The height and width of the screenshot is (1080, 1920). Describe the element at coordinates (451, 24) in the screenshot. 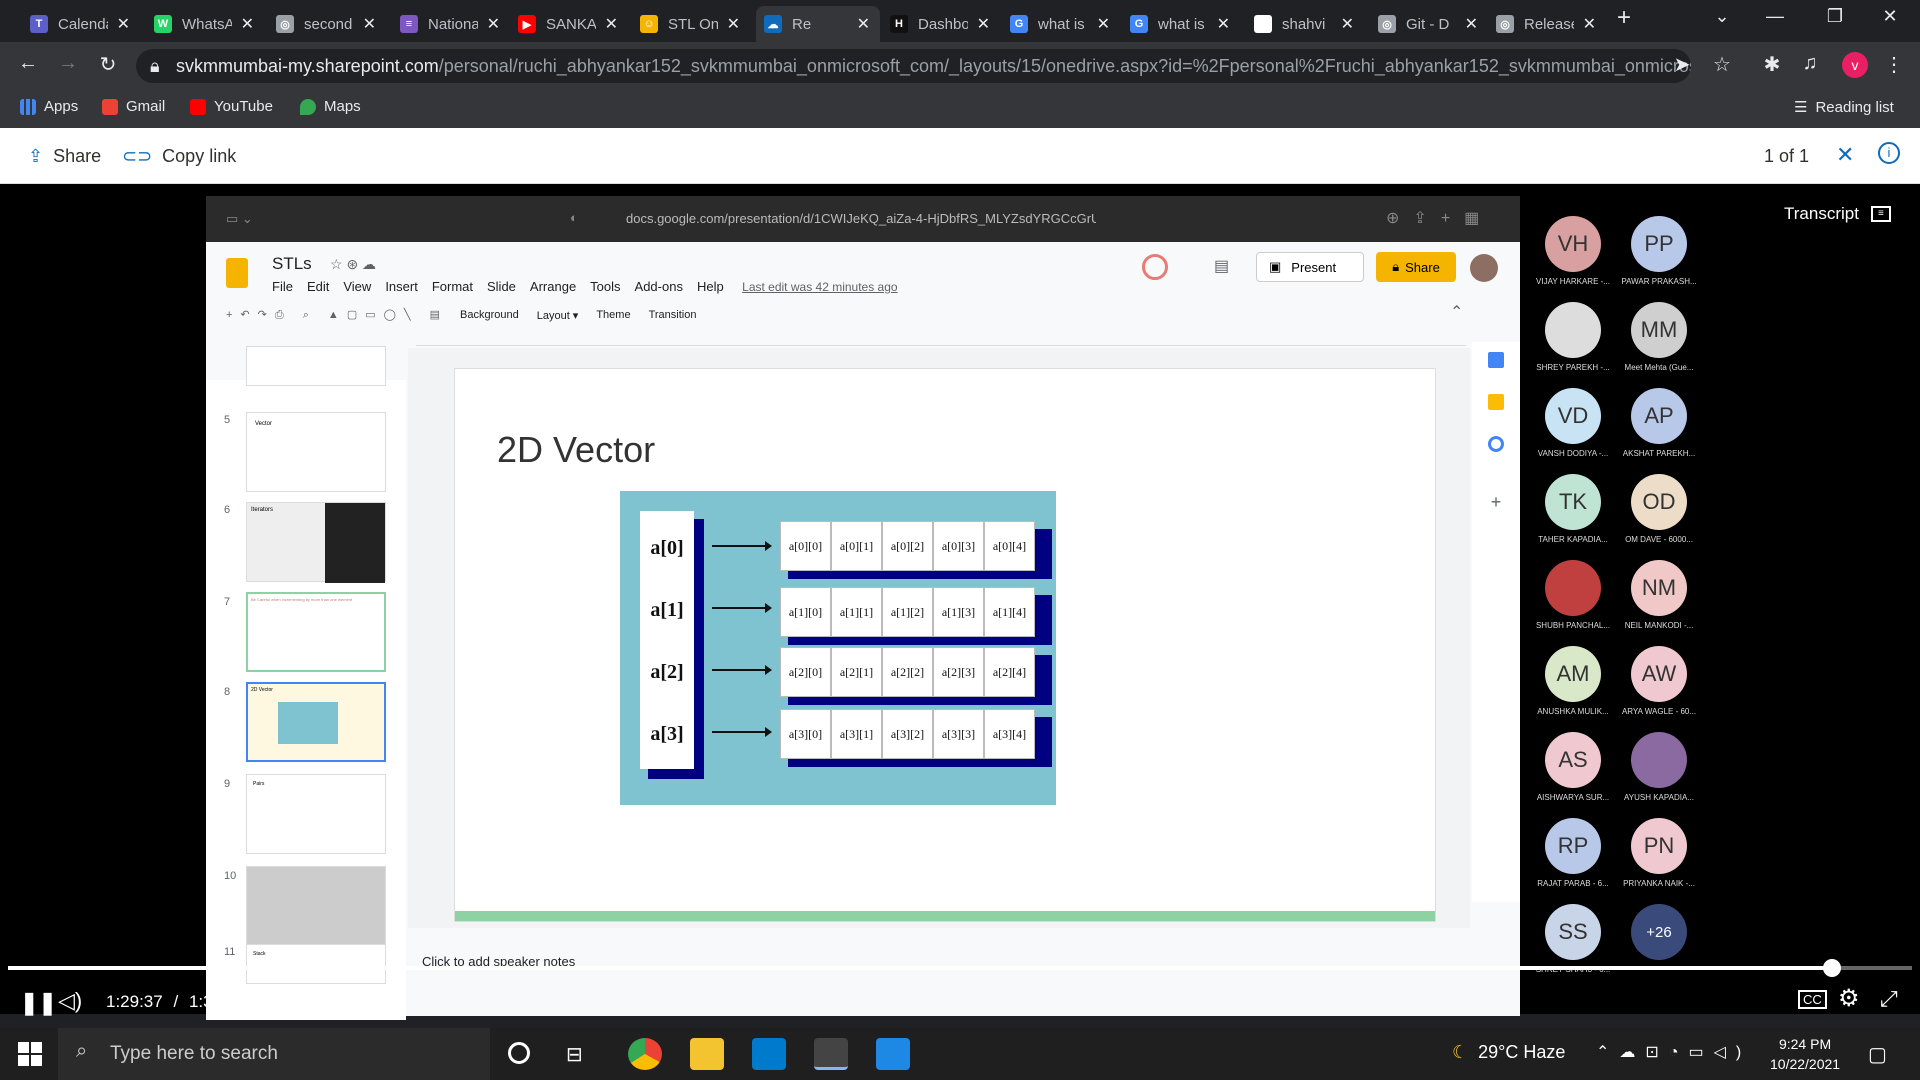

I see `browser-tab: ≡ National ✕` at that location.